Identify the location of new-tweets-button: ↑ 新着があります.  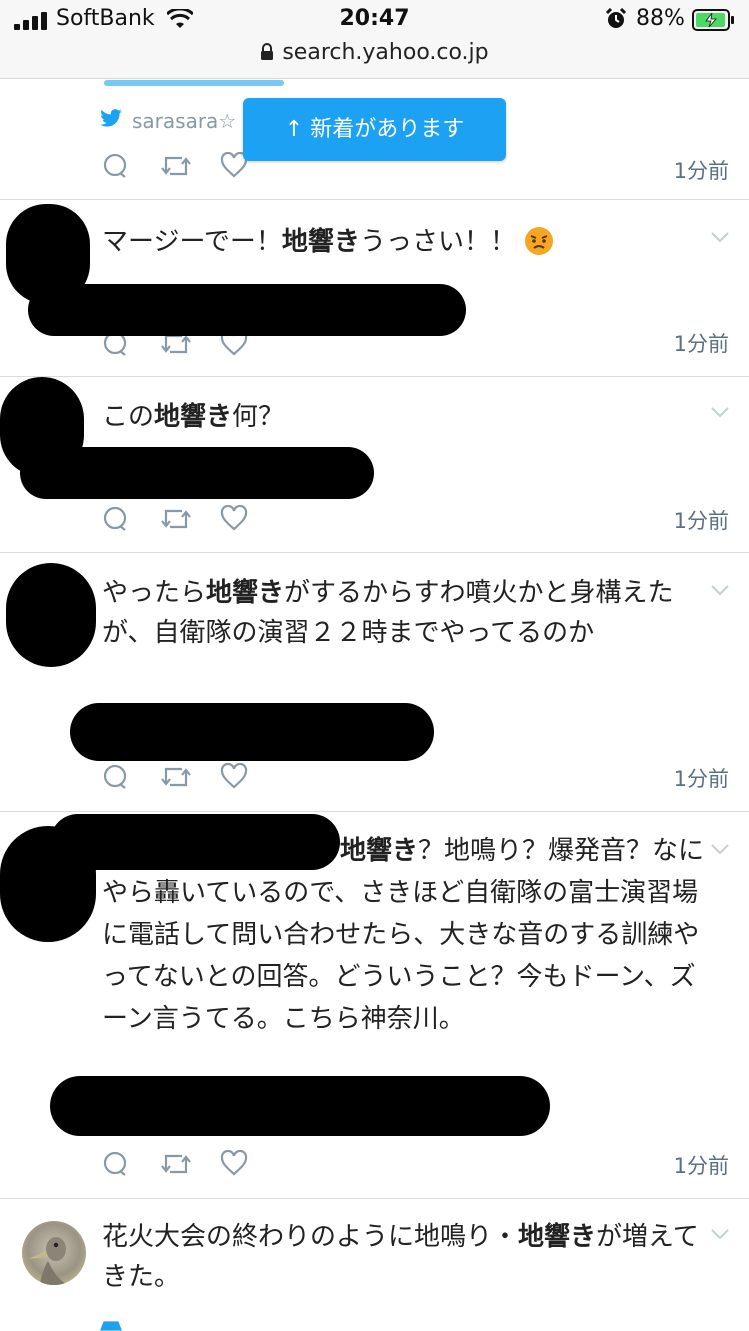
(374, 129).